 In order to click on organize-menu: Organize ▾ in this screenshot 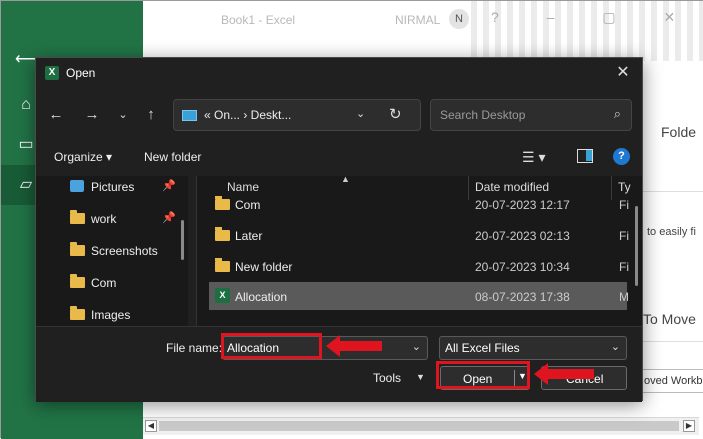, I will do `click(83, 157)`.